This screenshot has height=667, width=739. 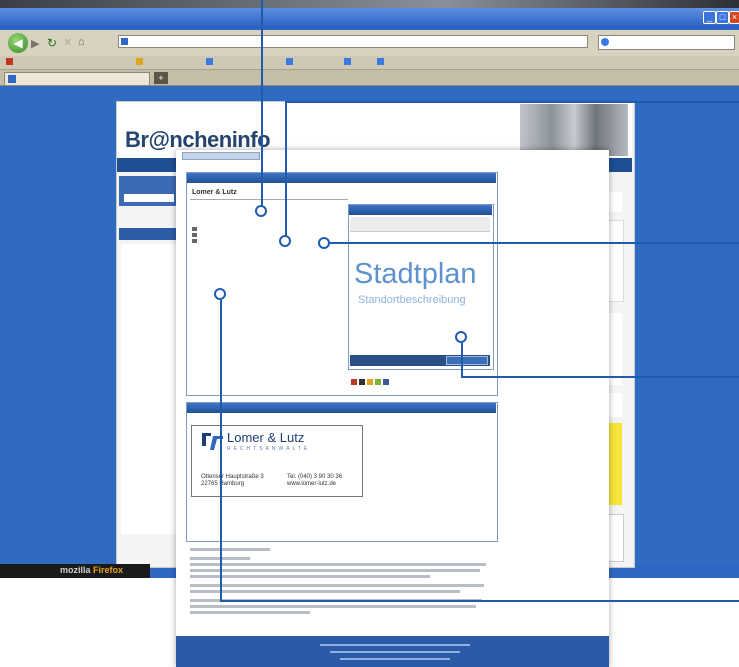 I want to click on header-photo, so click(x=574, y=130).